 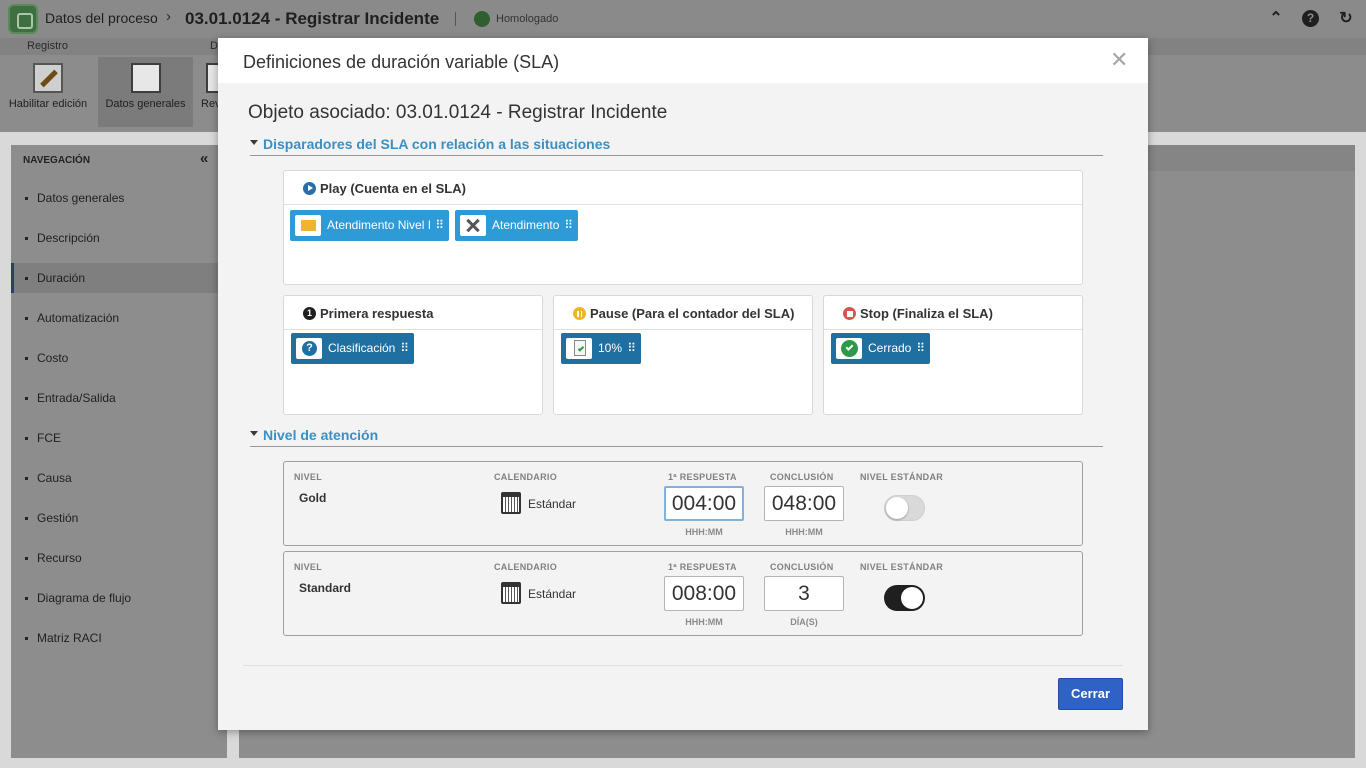 What do you see at coordinates (676, 437) in the screenshot?
I see `section-levels-header: Nivel de atención` at bounding box center [676, 437].